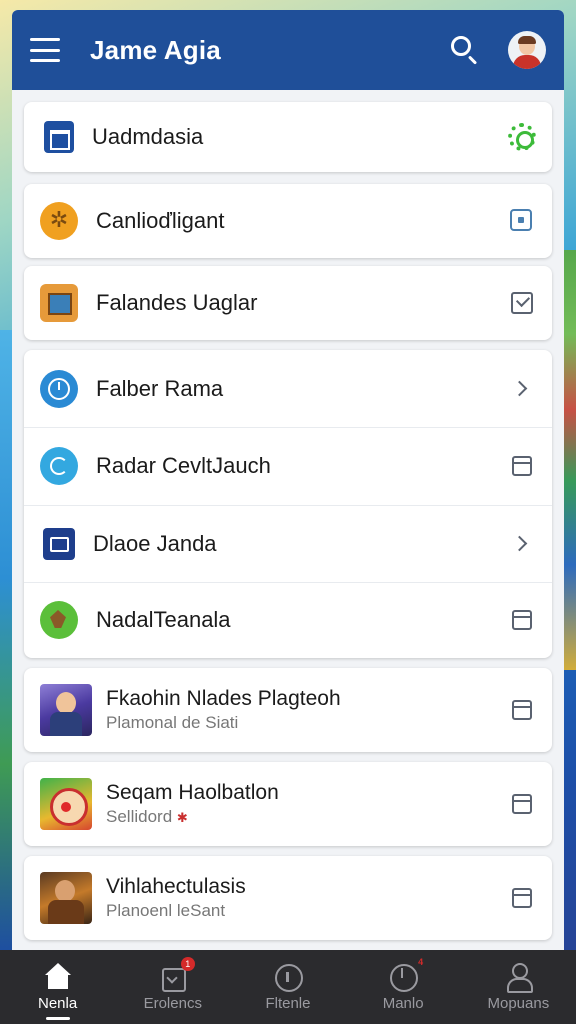  What do you see at coordinates (308, 804) in the screenshot?
I see `media-item-texts: Seqam Haolbatlon Sellidord ✱` at bounding box center [308, 804].